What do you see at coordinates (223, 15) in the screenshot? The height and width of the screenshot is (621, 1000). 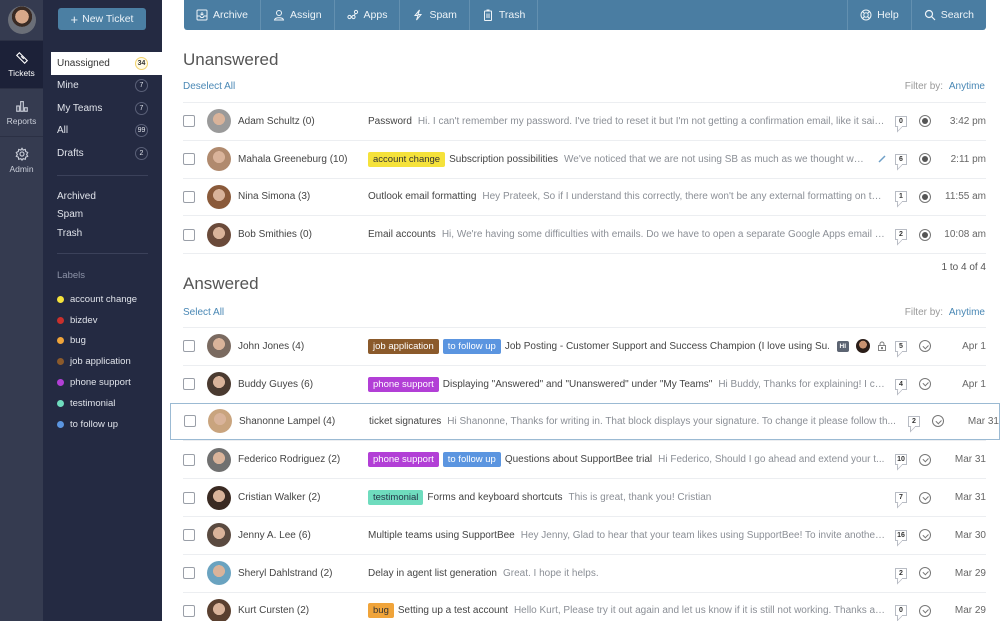 I see `archive-button: Archive` at bounding box center [223, 15].